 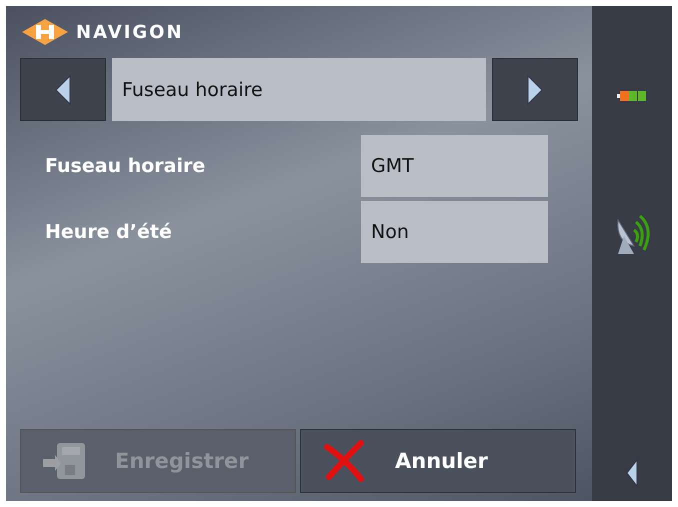 I want to click on setting-label: Fuseau horaire, so click(x=125, y=166).